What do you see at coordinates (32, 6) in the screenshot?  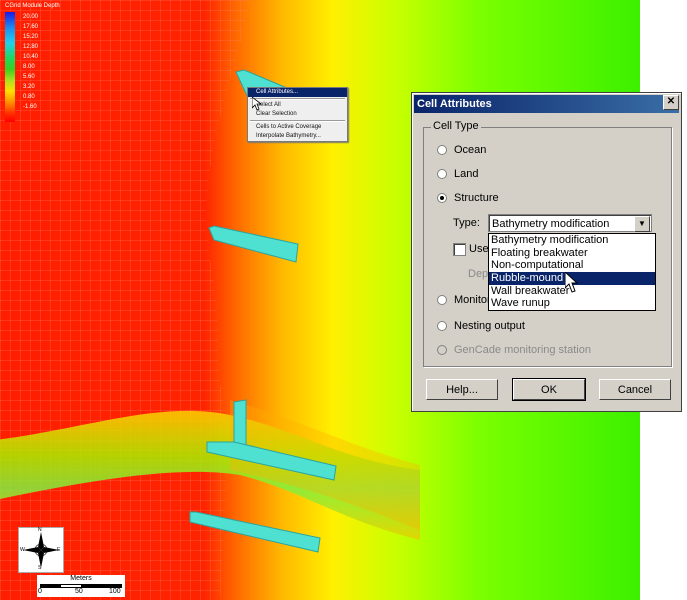 I see `legend-title: CGrid Module Depth` at bounding box center [32, 6].